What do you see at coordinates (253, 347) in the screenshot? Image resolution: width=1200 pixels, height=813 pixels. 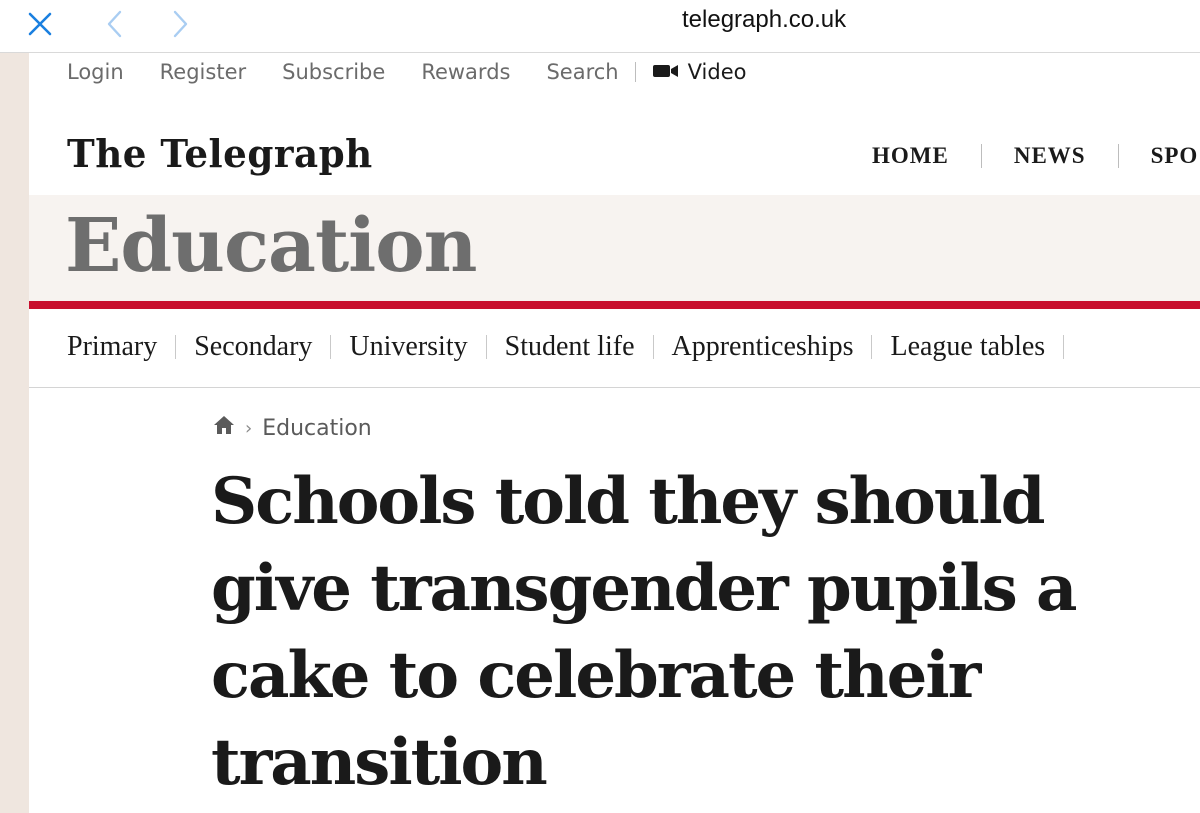 I see `subnav-secondary: Secondary` at bounding box center [253, 347].